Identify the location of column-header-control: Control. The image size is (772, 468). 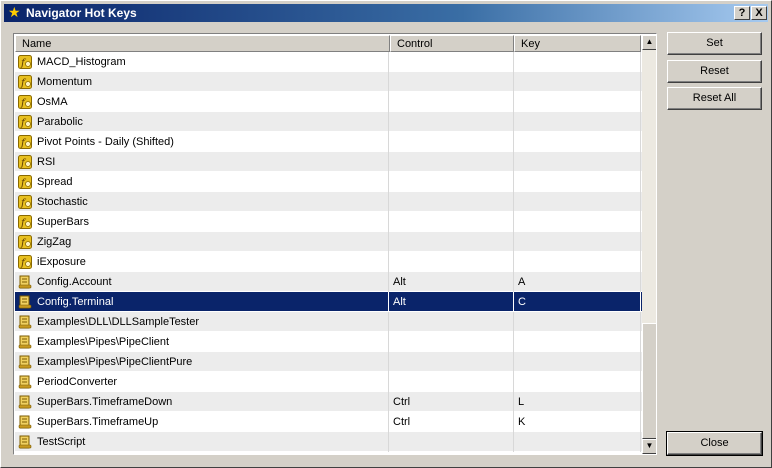
(452, 43).